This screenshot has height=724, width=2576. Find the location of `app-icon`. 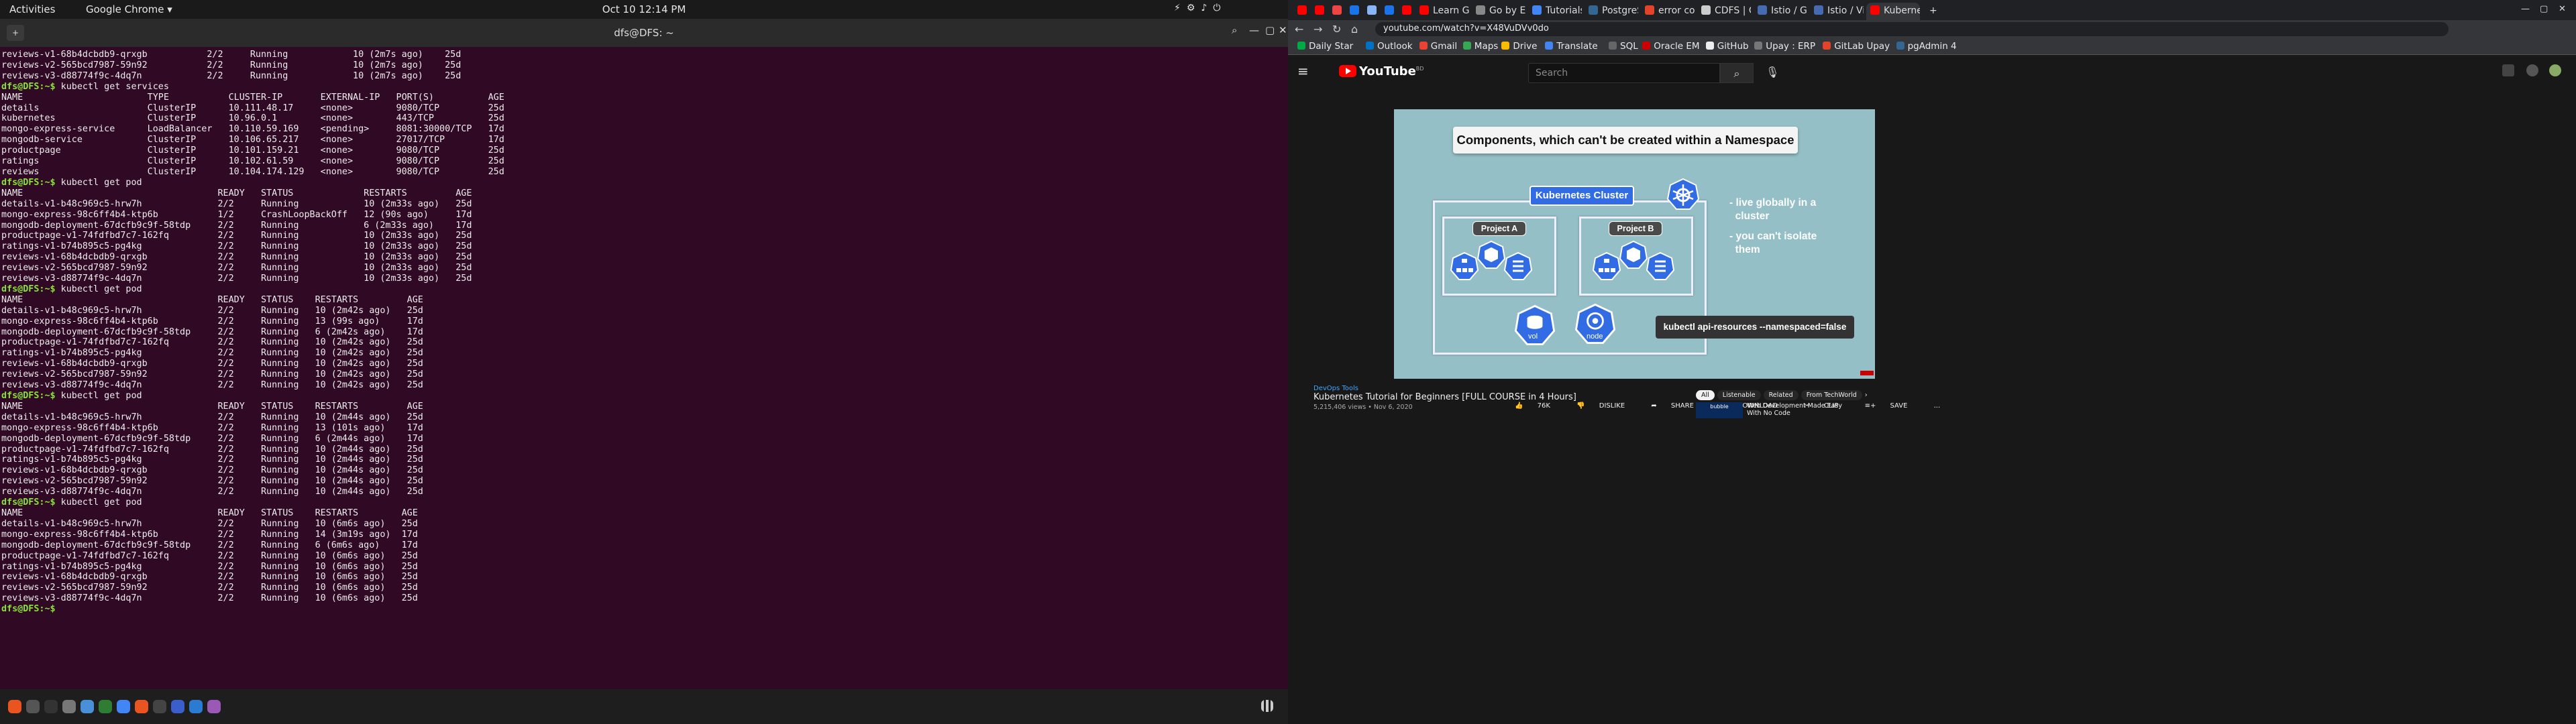

app-icon is located at coordinates (214, 707).